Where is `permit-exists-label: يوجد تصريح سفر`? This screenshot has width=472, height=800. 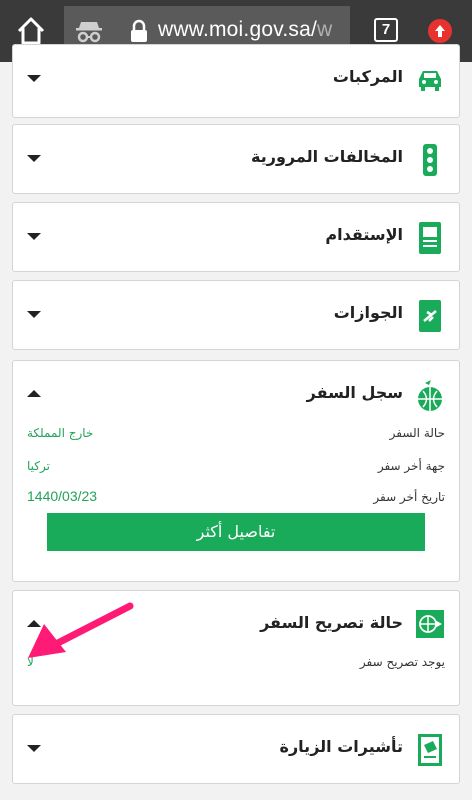
permit-exists-label: يوجد تصريح سفر is located at coordinates (402, 662).